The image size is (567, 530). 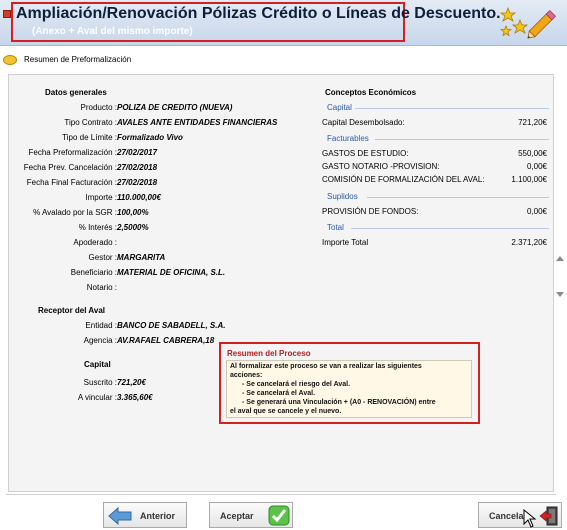 I want to click on window-subtitle: (Anexo + Aval del mismo importe), so click(x=112, y=31).